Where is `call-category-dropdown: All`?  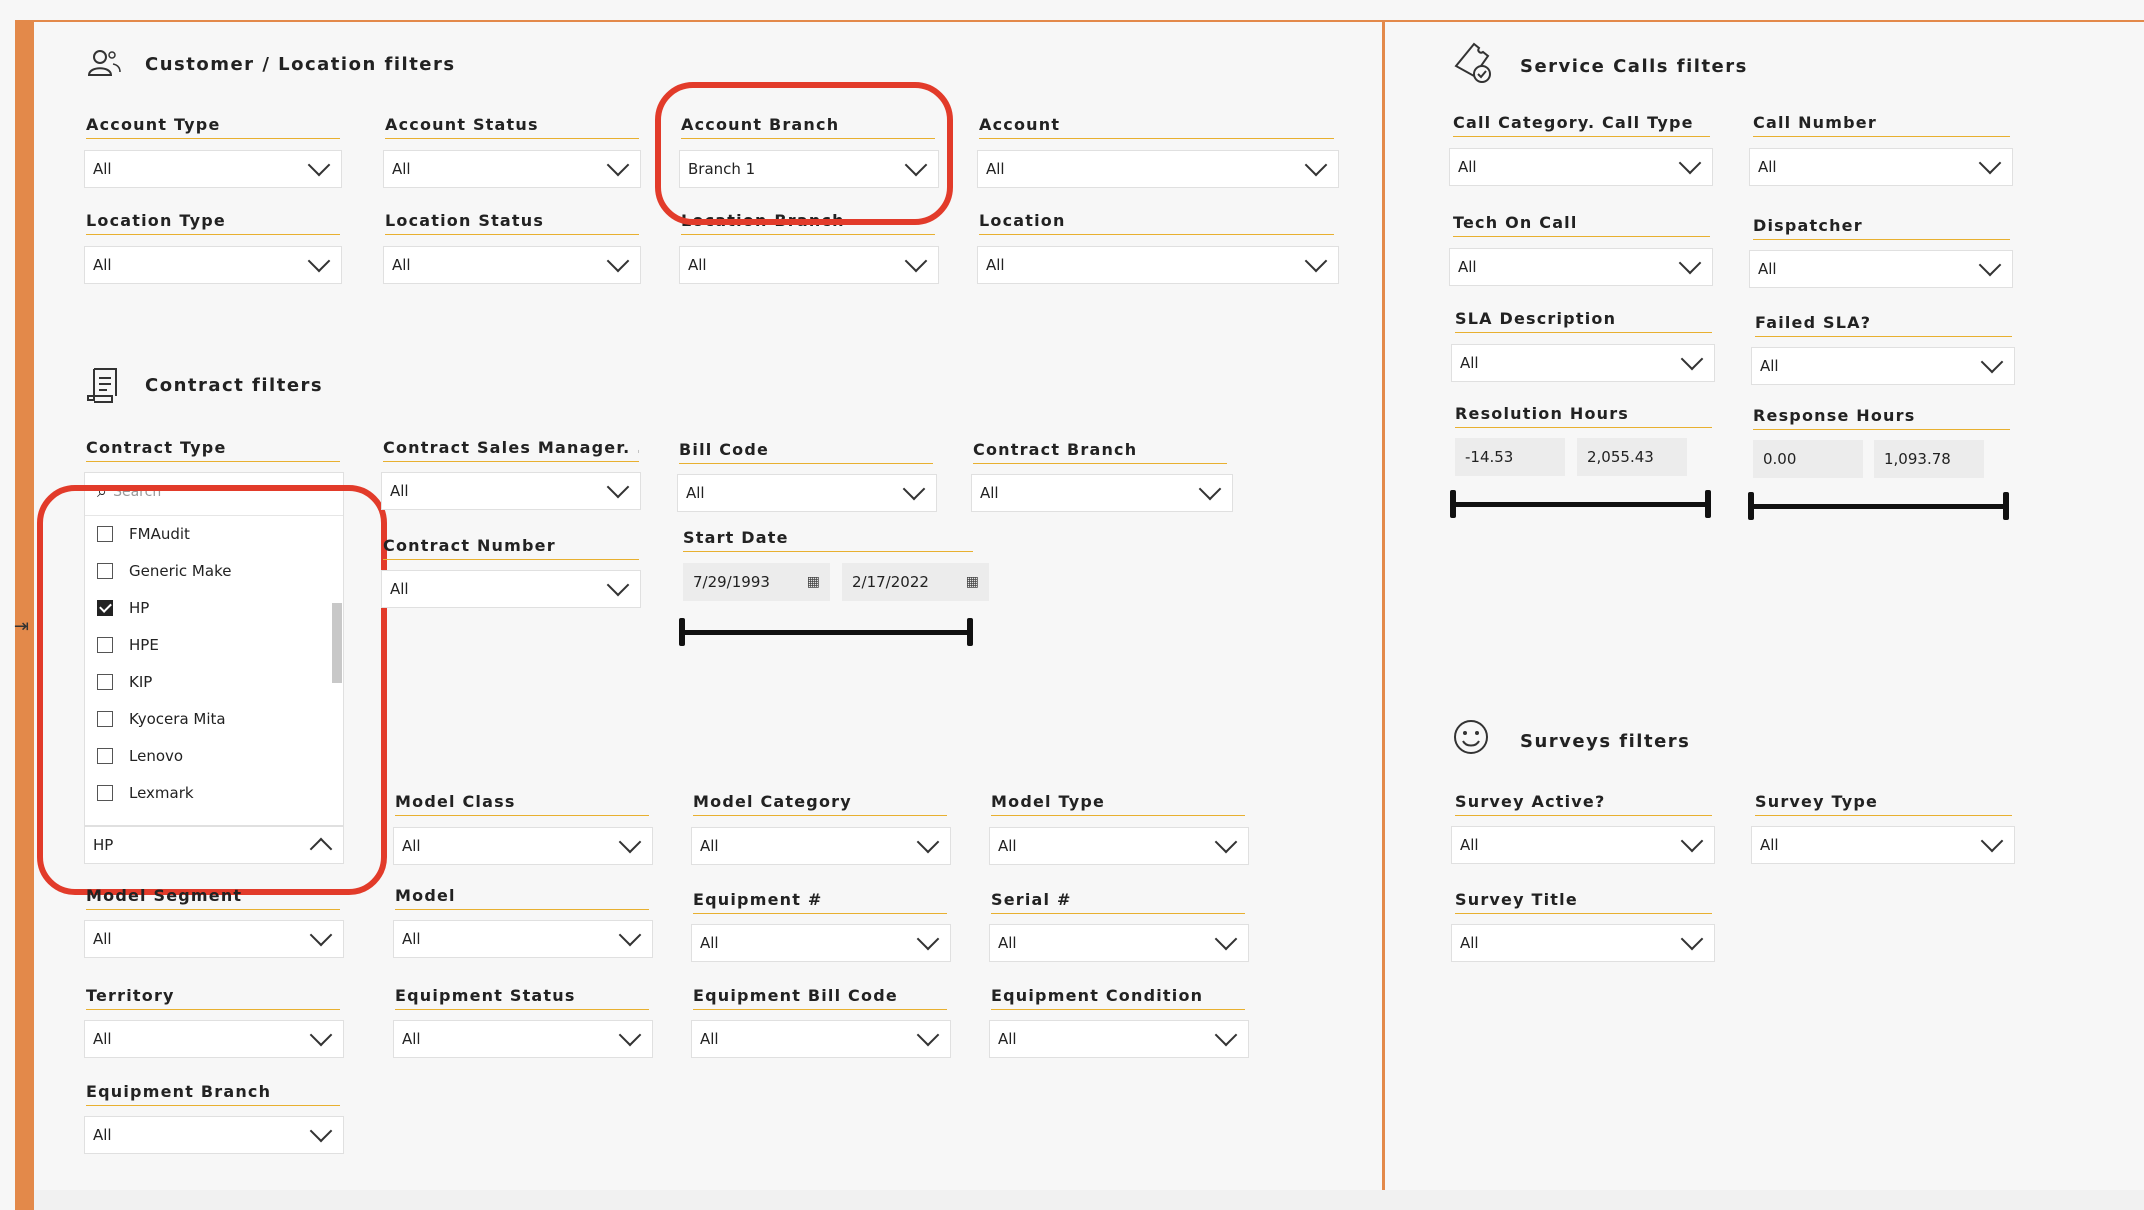 call-category-dropdown: All is located at coordinates (1581, 167).